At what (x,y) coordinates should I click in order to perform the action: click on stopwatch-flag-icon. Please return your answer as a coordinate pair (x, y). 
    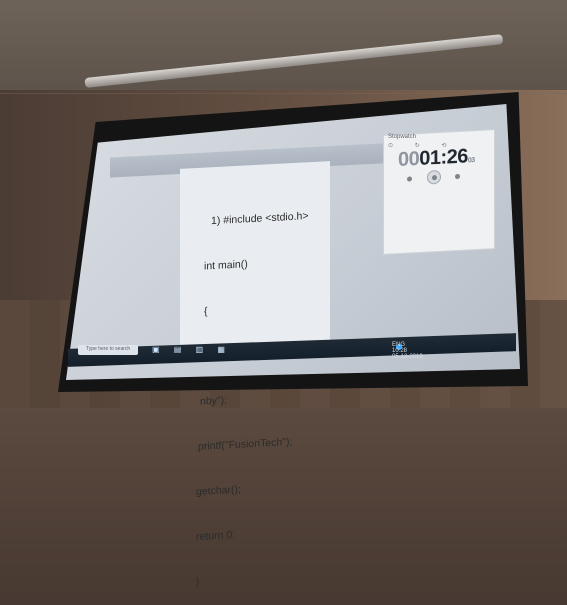
    Looking at the image, I should click on (410, 179).